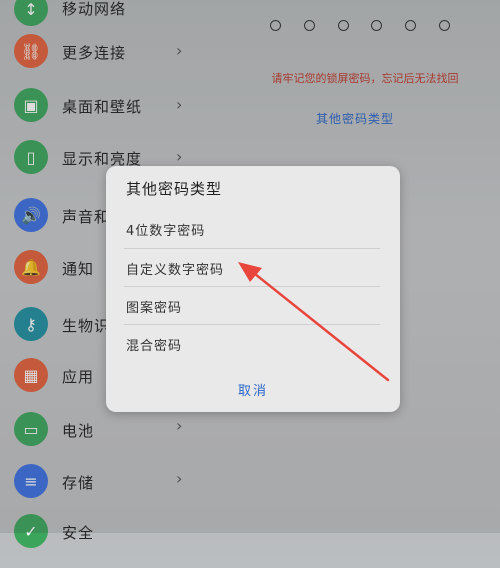 The width and height of the screenshot is (500, 568). What do you see at coordinates (154, 346) in the screenshot?
I see `option-label: 混合密码` at bounding box center [154, 346].